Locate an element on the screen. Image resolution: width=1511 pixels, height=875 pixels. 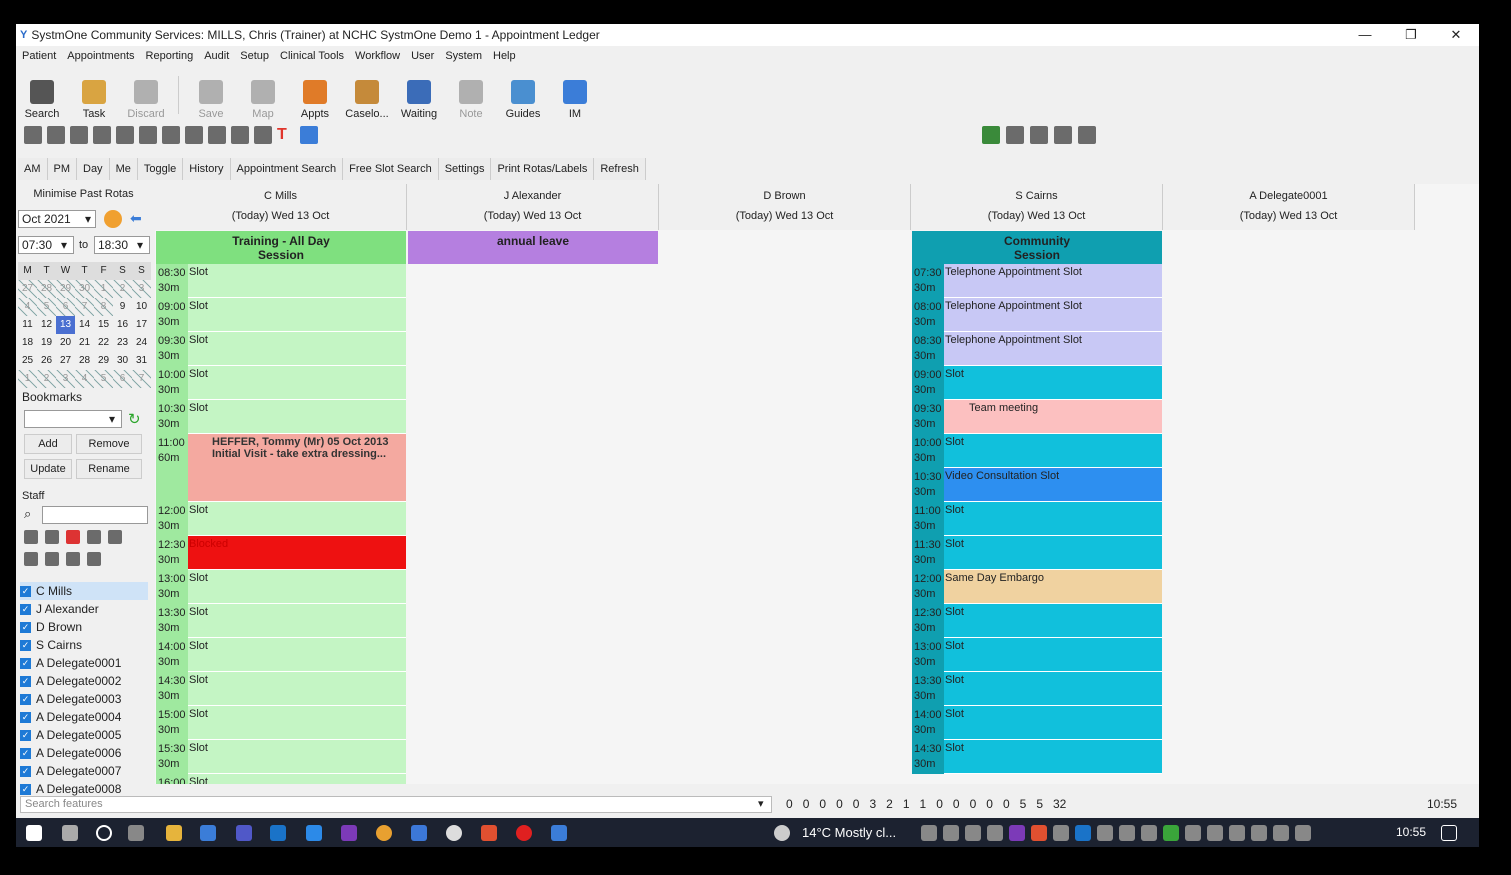
appointment-slot: 13:30 30m Slot is located at coordinates (1037, 689).